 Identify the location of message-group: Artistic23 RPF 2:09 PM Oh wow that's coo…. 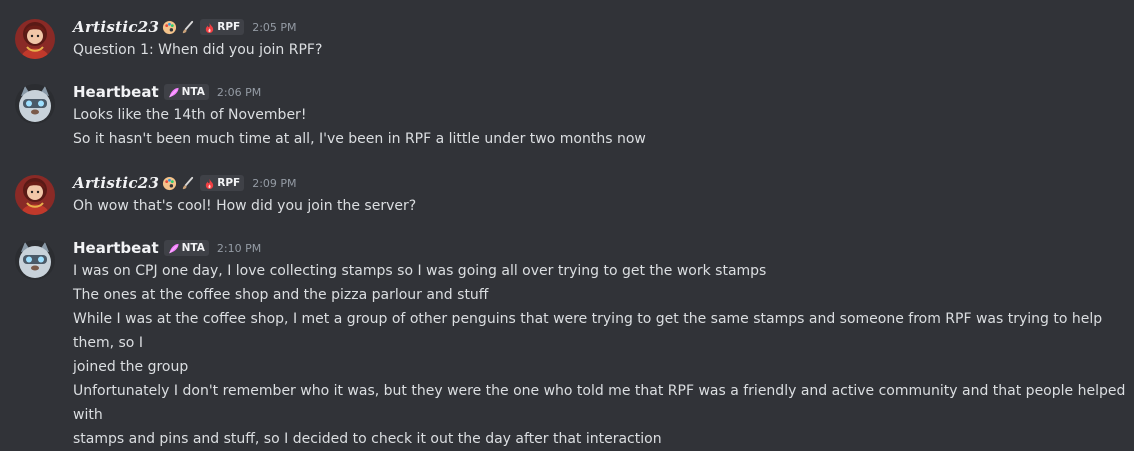
(567, 196).